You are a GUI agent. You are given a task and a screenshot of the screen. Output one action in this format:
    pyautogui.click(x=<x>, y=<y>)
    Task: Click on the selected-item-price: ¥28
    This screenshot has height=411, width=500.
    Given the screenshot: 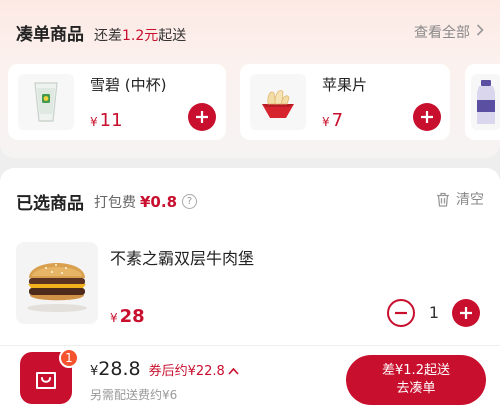 What is the action you would take?
    pyautogui.click(x=127, y=316)
    